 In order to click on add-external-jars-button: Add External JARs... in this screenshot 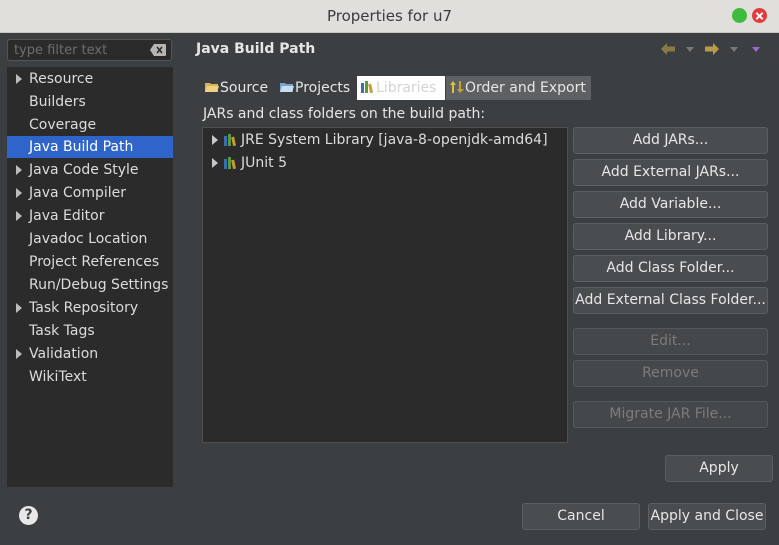, I will do `click(670, 172)`.